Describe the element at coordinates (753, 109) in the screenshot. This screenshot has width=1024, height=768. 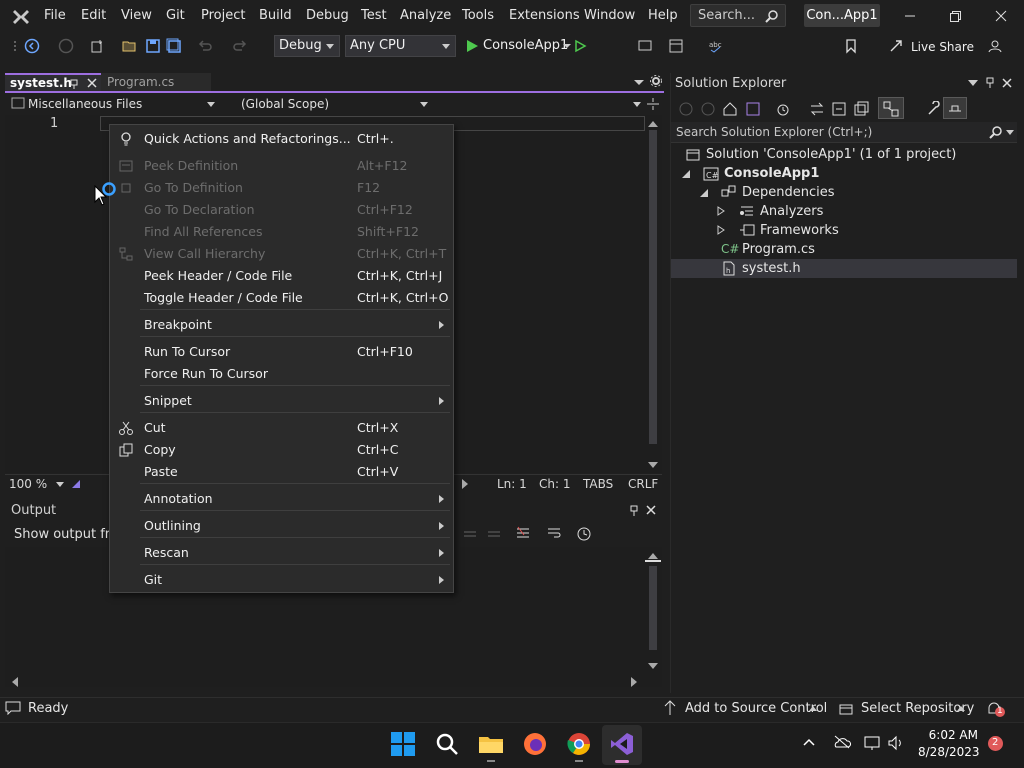
I see `switch-views-icon` at that location.